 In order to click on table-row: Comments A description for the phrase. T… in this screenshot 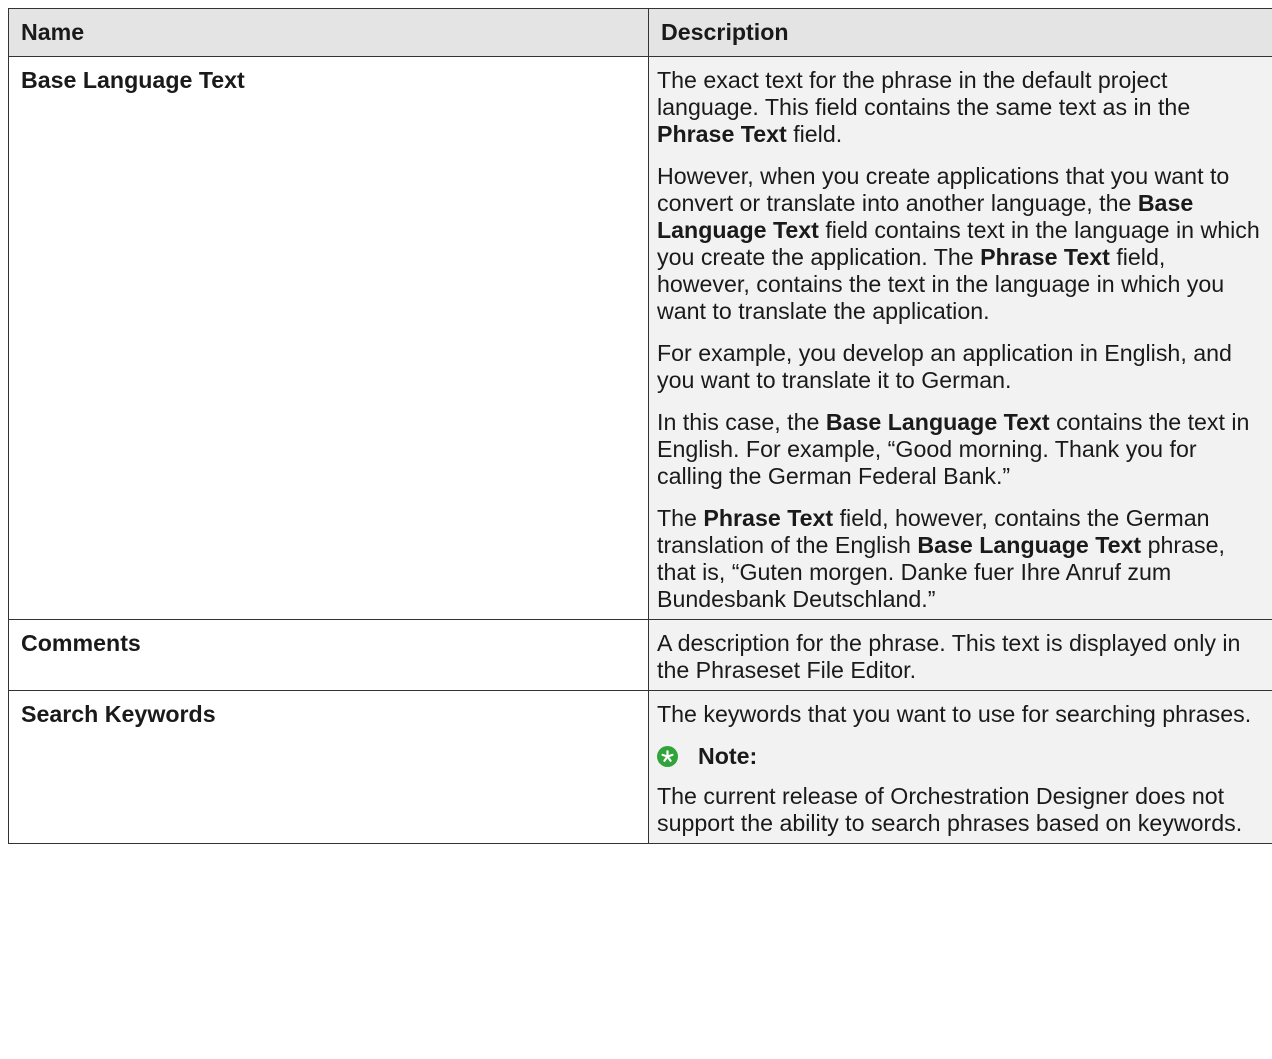, I will do `click(640, 655)`.